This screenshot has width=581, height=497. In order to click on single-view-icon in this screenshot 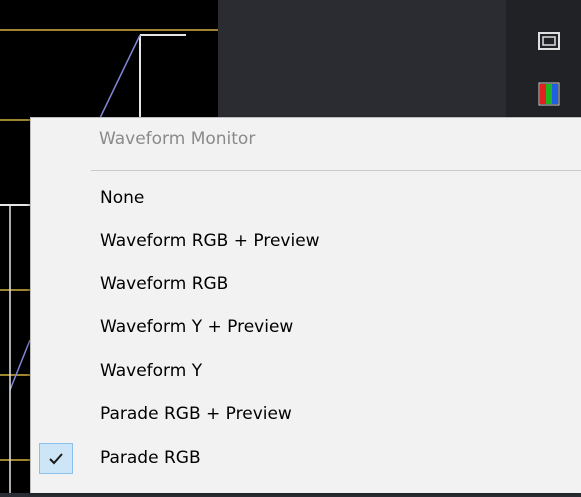, I will do `click(549, 41)`.